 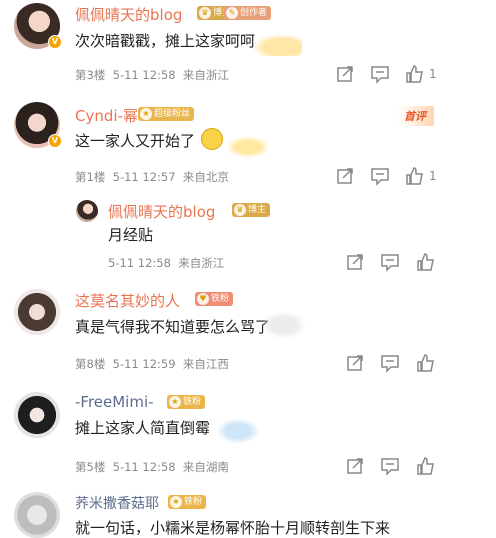 What do you see at coordinates (143, 428) in the screenshot?
I see `comment-text: 摊上这家人简直倒霉` at bounding box center [143, 428].